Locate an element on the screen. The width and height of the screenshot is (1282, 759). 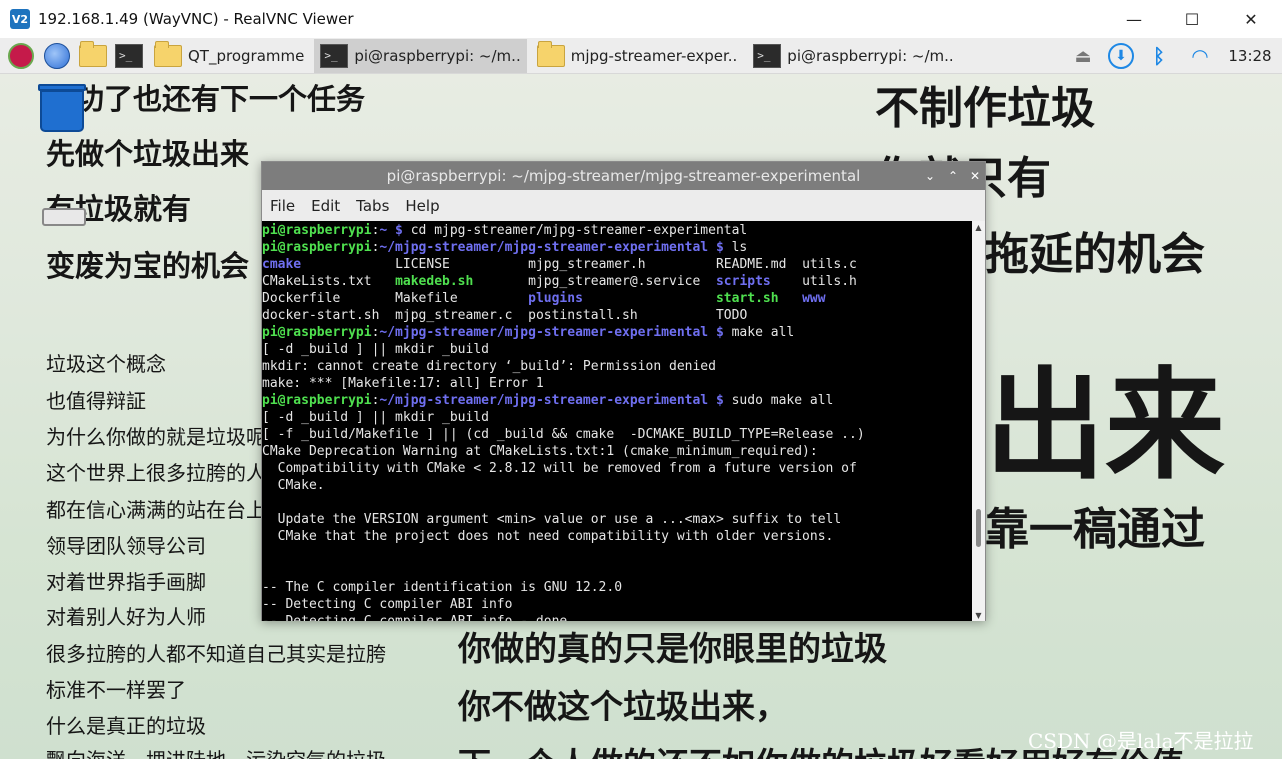
task-label: mjpg-streamer-exper.. is located at coordinates (654, 55).